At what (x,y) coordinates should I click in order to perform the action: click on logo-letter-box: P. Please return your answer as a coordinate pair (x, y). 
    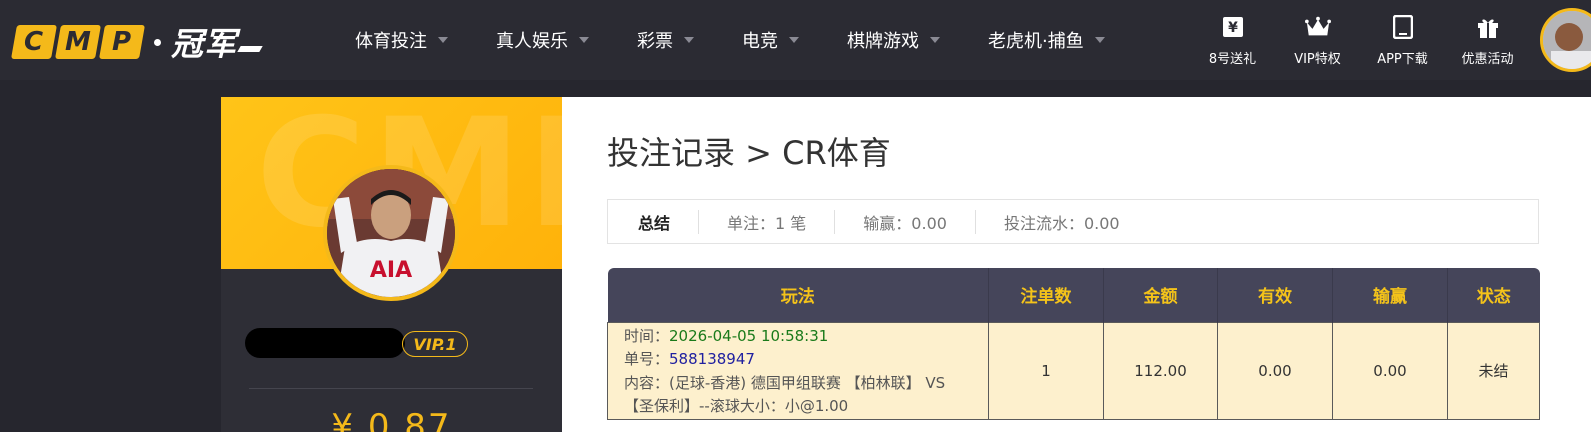
    Looking at the image, I should click on (122, 42).